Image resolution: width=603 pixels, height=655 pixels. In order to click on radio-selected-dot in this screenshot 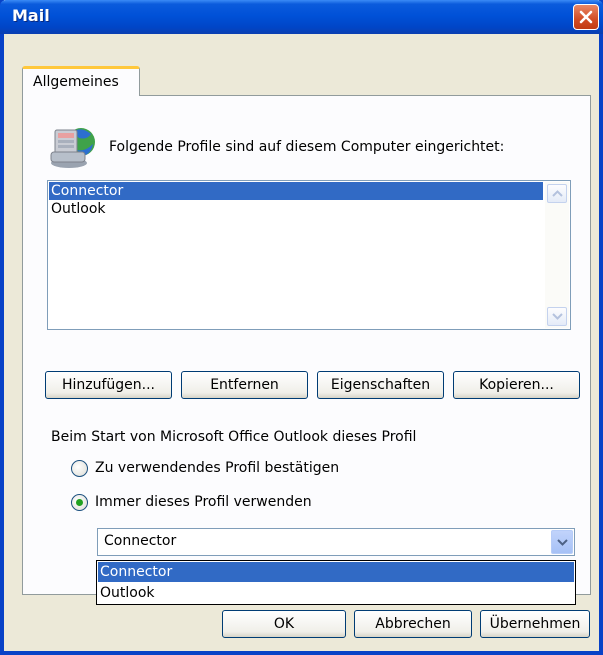, I will do `click(79, 502)`.